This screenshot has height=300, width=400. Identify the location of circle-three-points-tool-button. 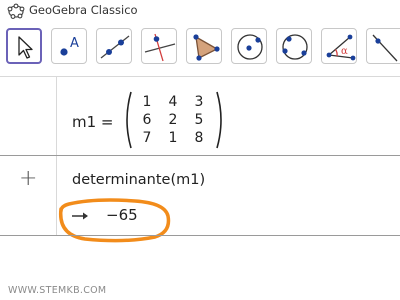
(294, 46).